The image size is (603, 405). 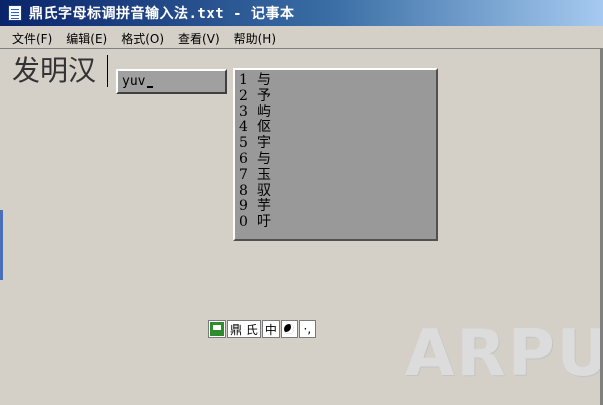 What do you see at coordinates (15, 13) in the screenshot?
I see `notepad-icon` at bounding box center [15, 13].